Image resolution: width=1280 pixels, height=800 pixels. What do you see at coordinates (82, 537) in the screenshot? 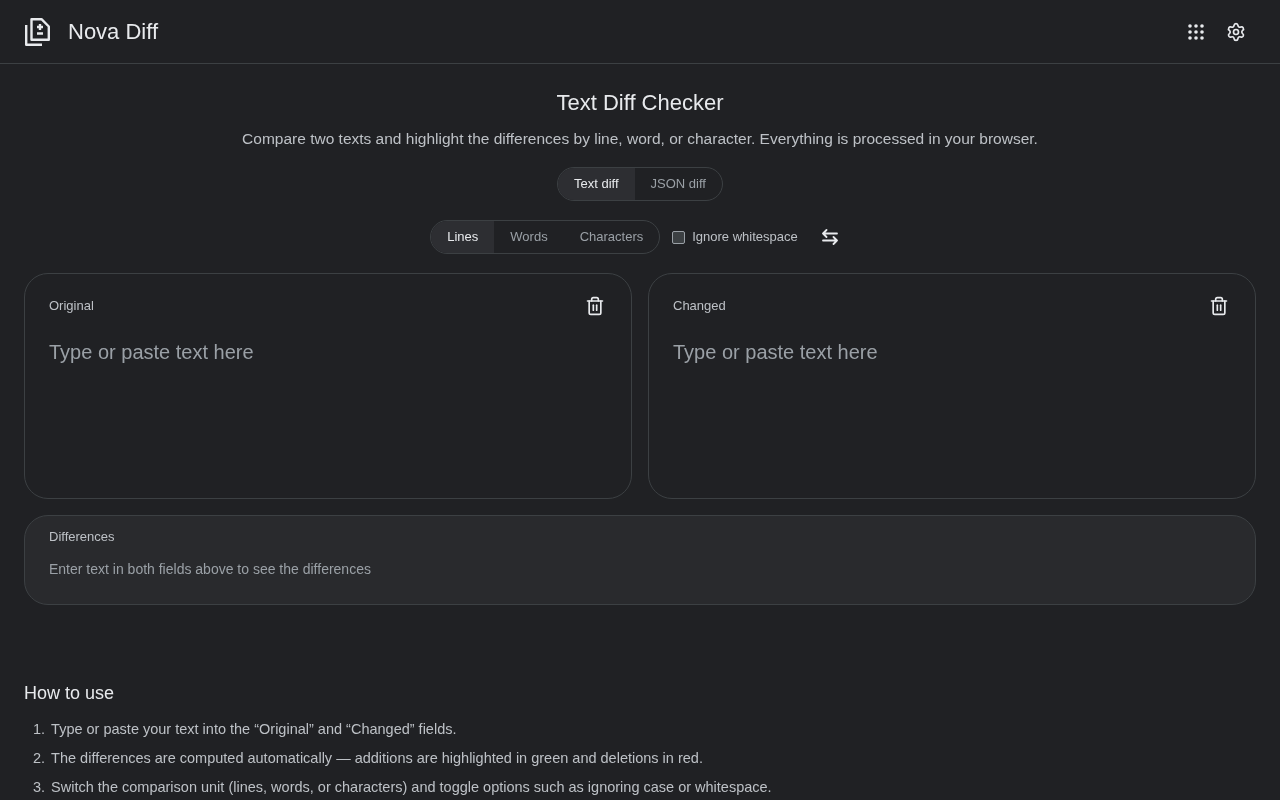
I see `panel-label: Differences` at bounding box center [82, 537].